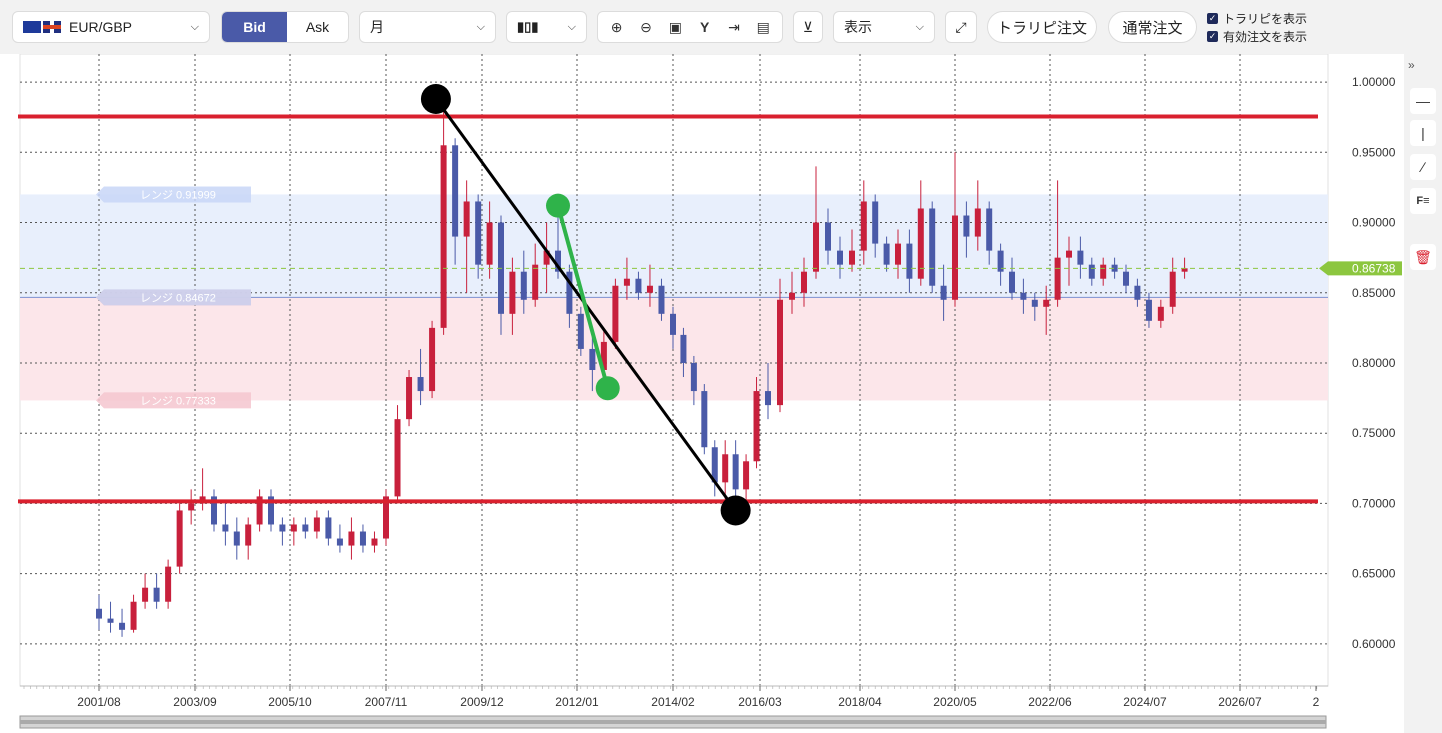 The image size is (1442, 733). Describe the element at coordinates (734, 27) in the screenshot. I see `scroll-to-latest-icon: ⇥` at that location.